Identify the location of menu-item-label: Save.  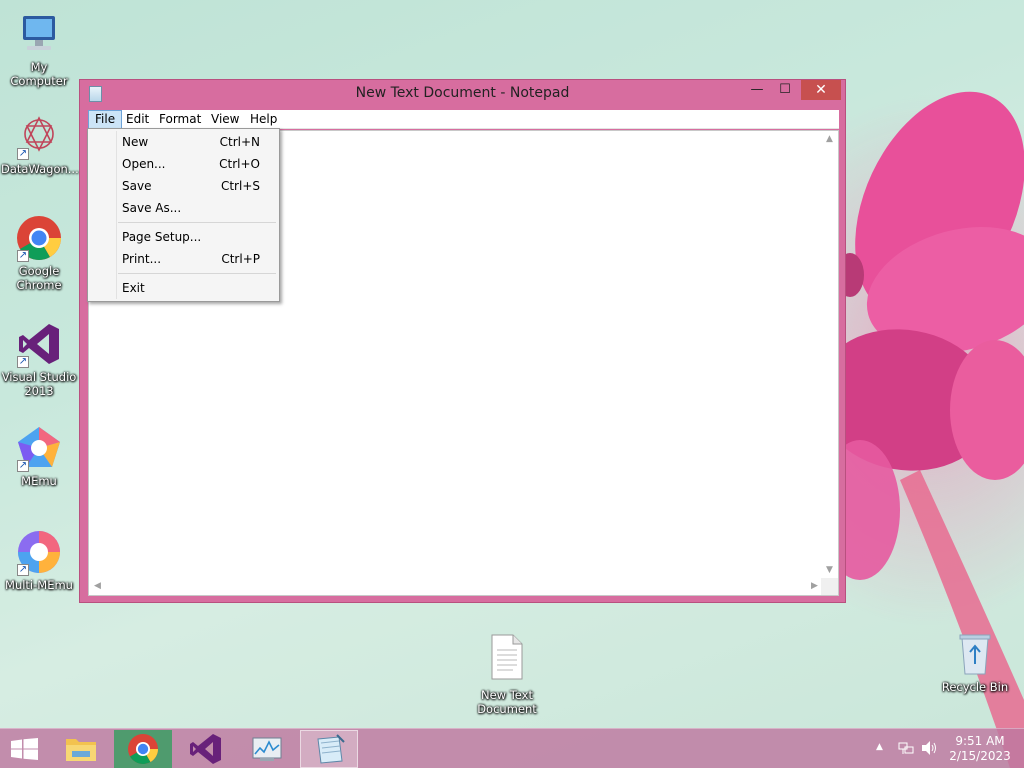
(137, 186).